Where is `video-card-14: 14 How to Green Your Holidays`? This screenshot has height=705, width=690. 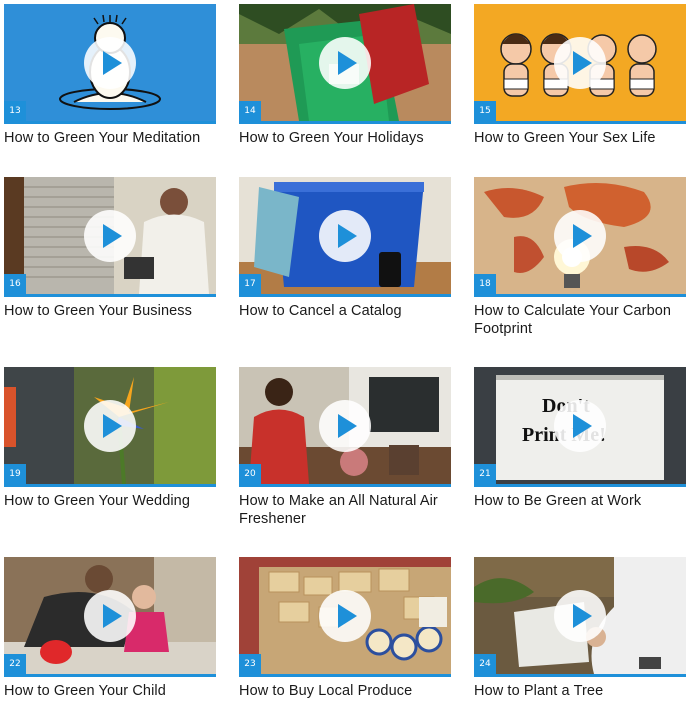
video-card-14: 14 How to Green Your Holidays is located at coordinates (345, 75).